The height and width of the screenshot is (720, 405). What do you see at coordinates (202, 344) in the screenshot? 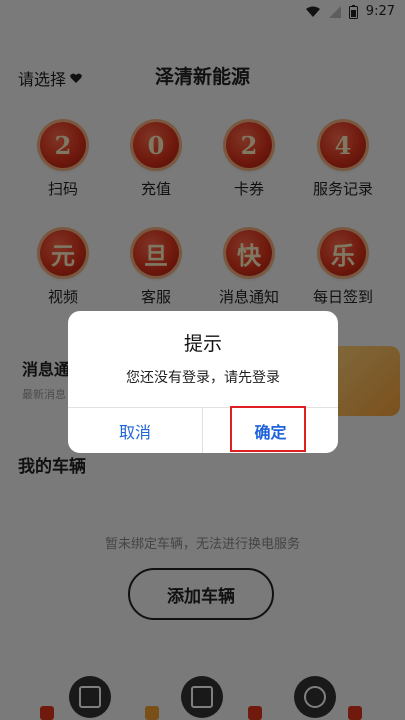
I see `dialog-title: 提示` at bounding box center [202, 344].